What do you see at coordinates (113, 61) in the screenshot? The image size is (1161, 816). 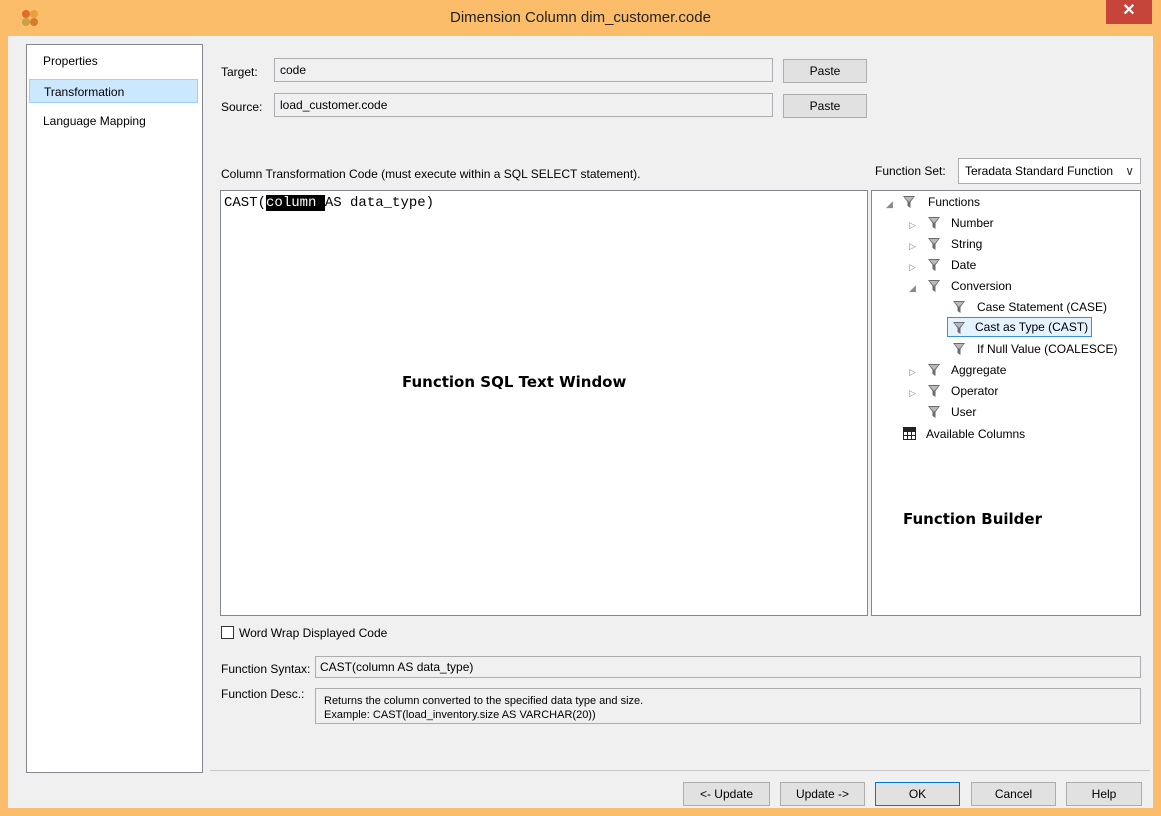 I see `nav-item-properties: Properties` at bounding box center [113, 61].